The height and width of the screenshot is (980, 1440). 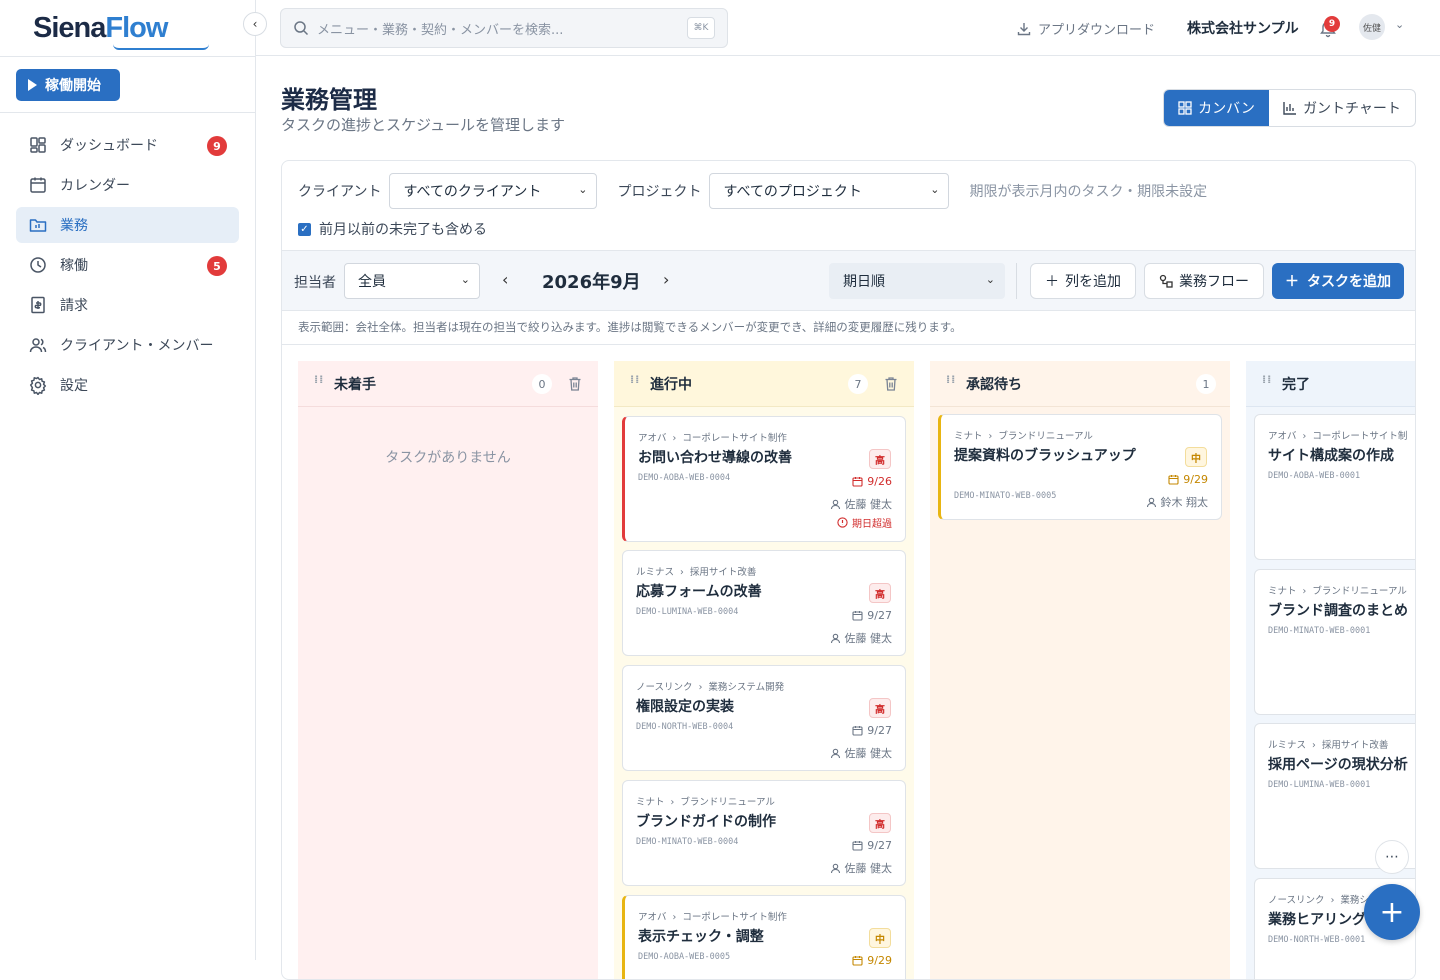 I want to click on collapse-sidebar-button: ‹, so click(x=255, y=24).